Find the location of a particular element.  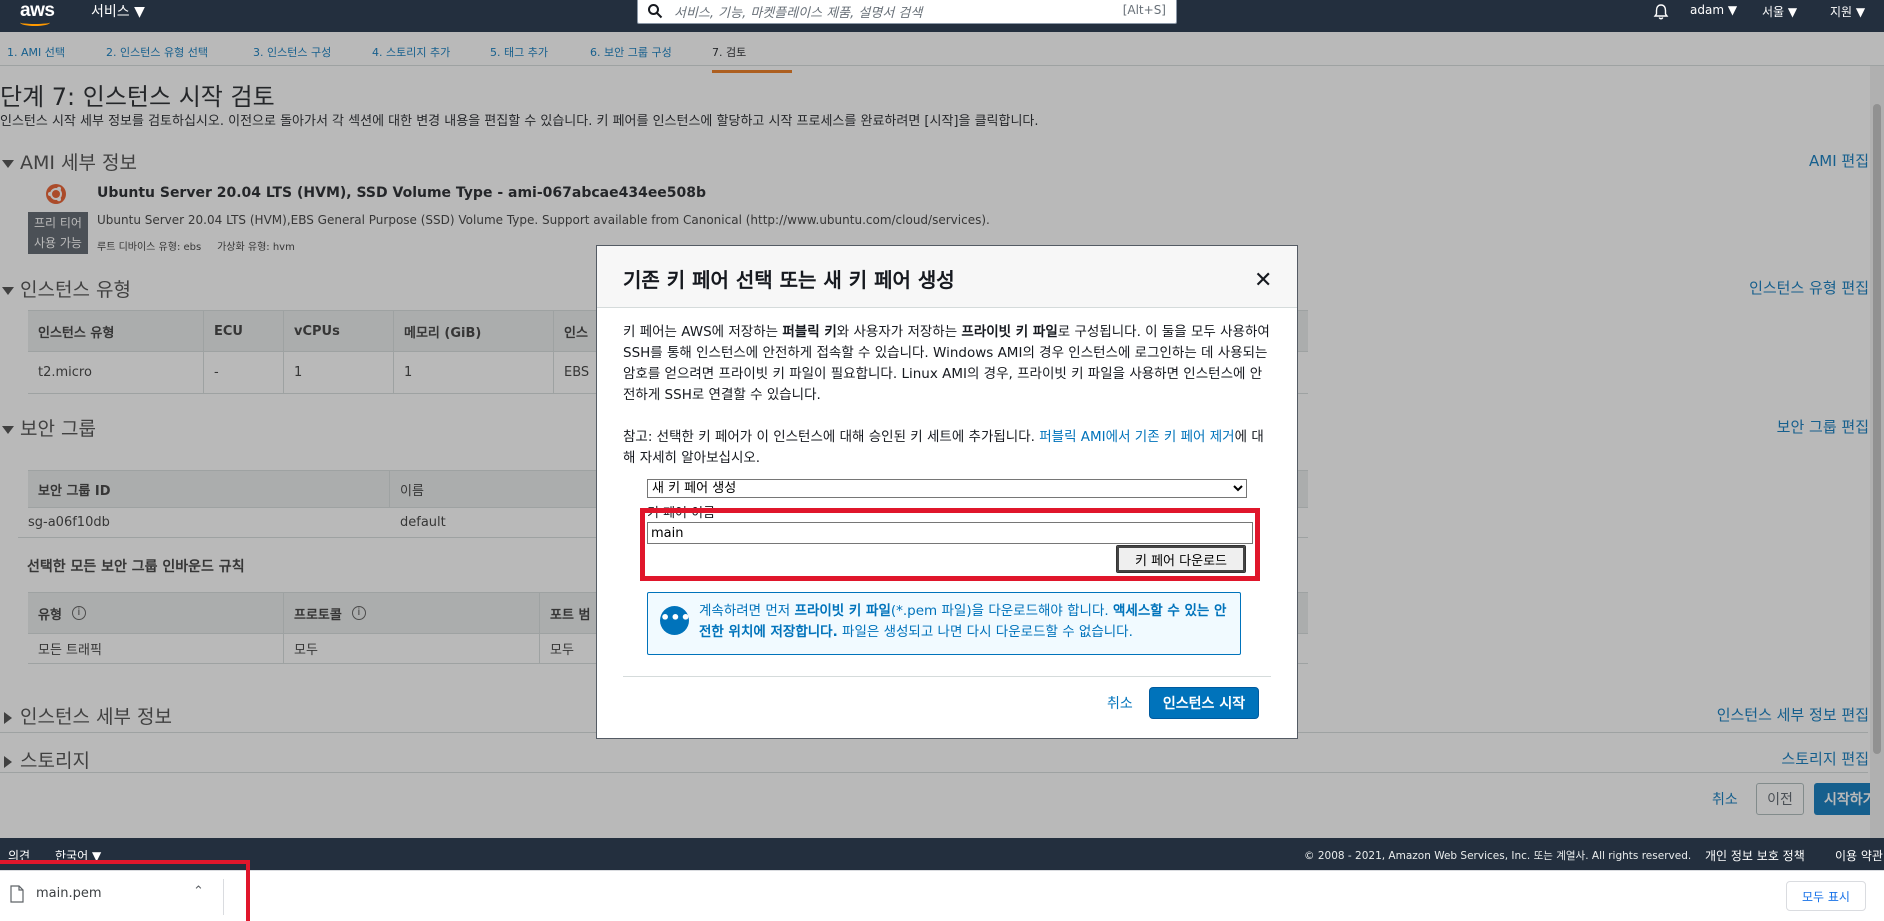

launch-instances-button: 인스턴스 시작 is located at coordinates (1204, 703).